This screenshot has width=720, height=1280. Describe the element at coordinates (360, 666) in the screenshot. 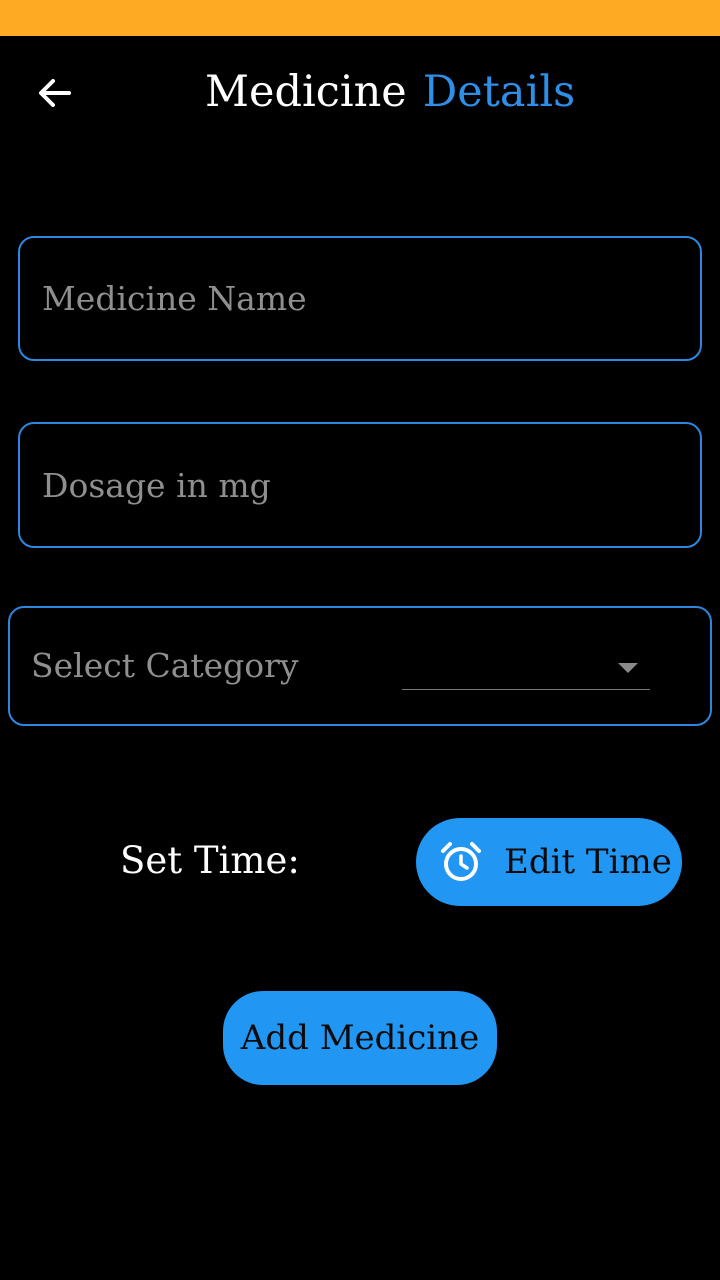

I see `category-field: Select Category` at that location.